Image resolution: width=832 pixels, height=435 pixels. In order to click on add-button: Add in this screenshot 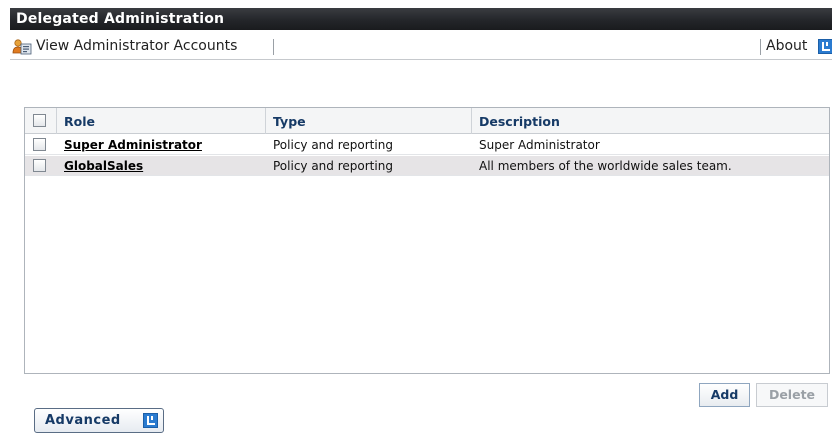, I will do `click(724, 395)`.